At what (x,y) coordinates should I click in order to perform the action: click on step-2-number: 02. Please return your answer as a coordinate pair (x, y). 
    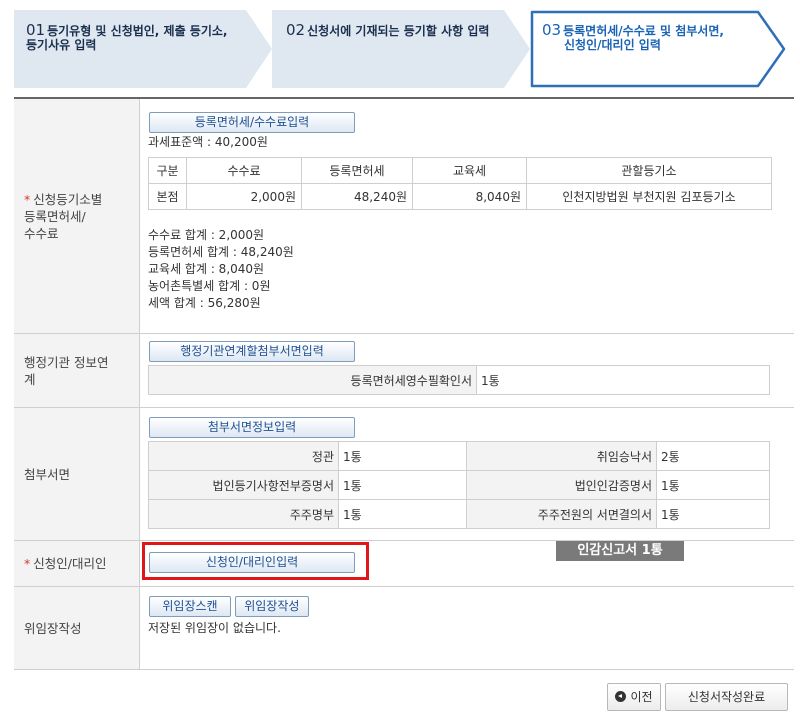
    Looking at the image, I should click on (296, 30).